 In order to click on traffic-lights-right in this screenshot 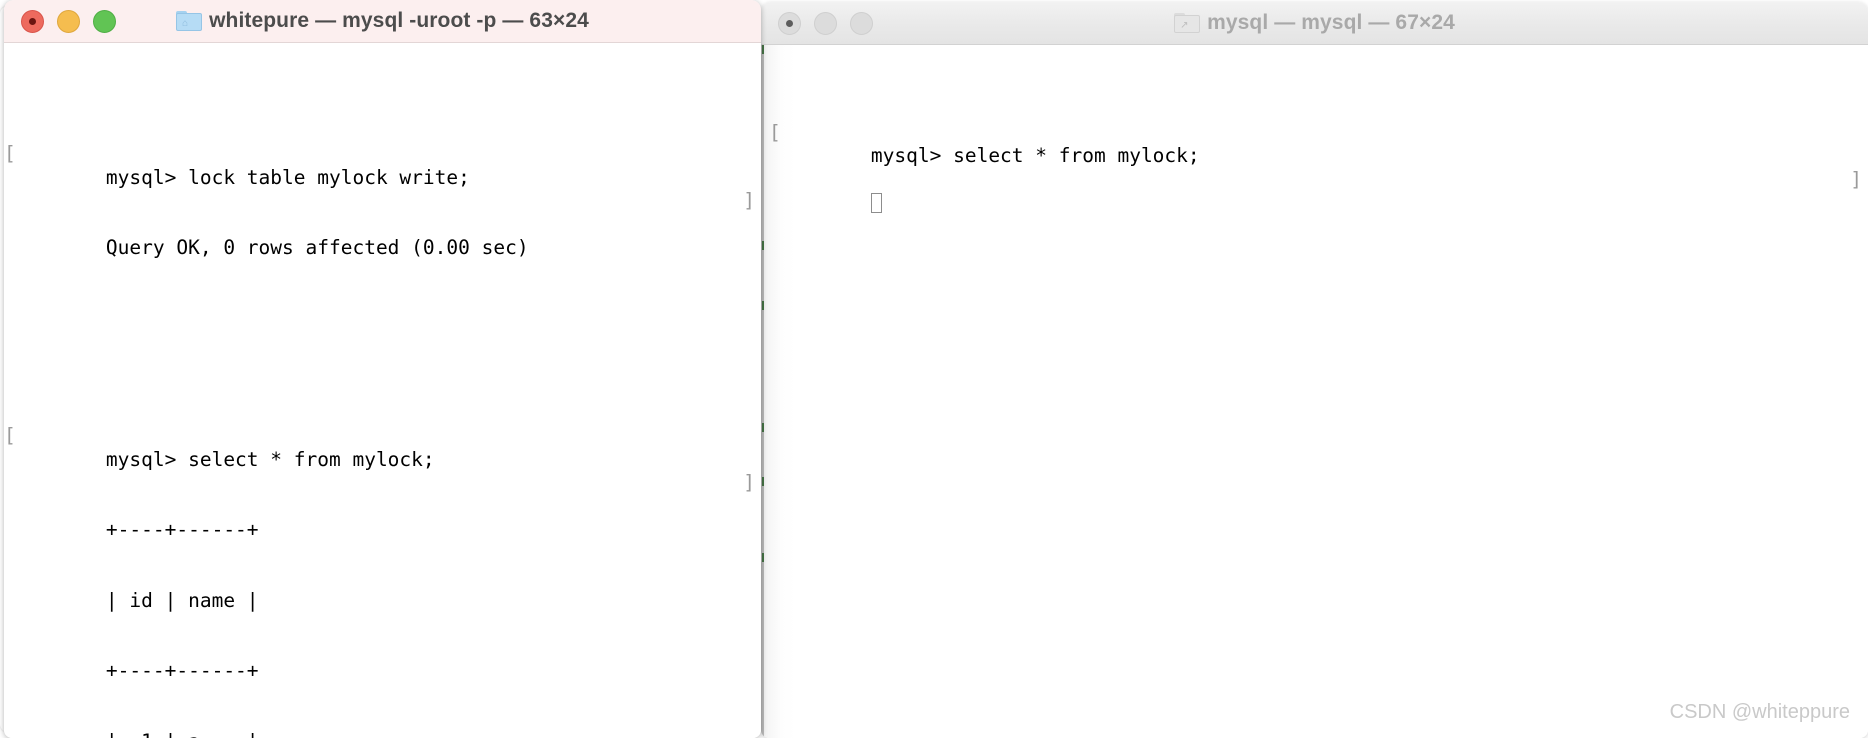, I will do `click(817, 23)`.